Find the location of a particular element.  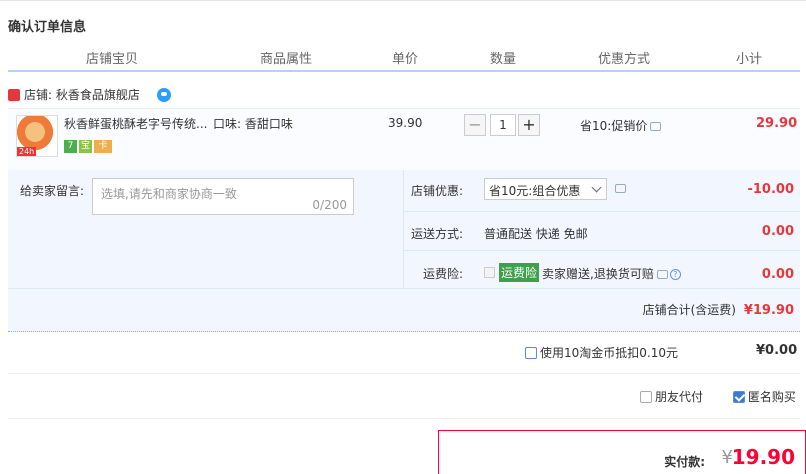

payment-options-row: 朋友代付 匿名购买 is located at coordinates (718, 396).